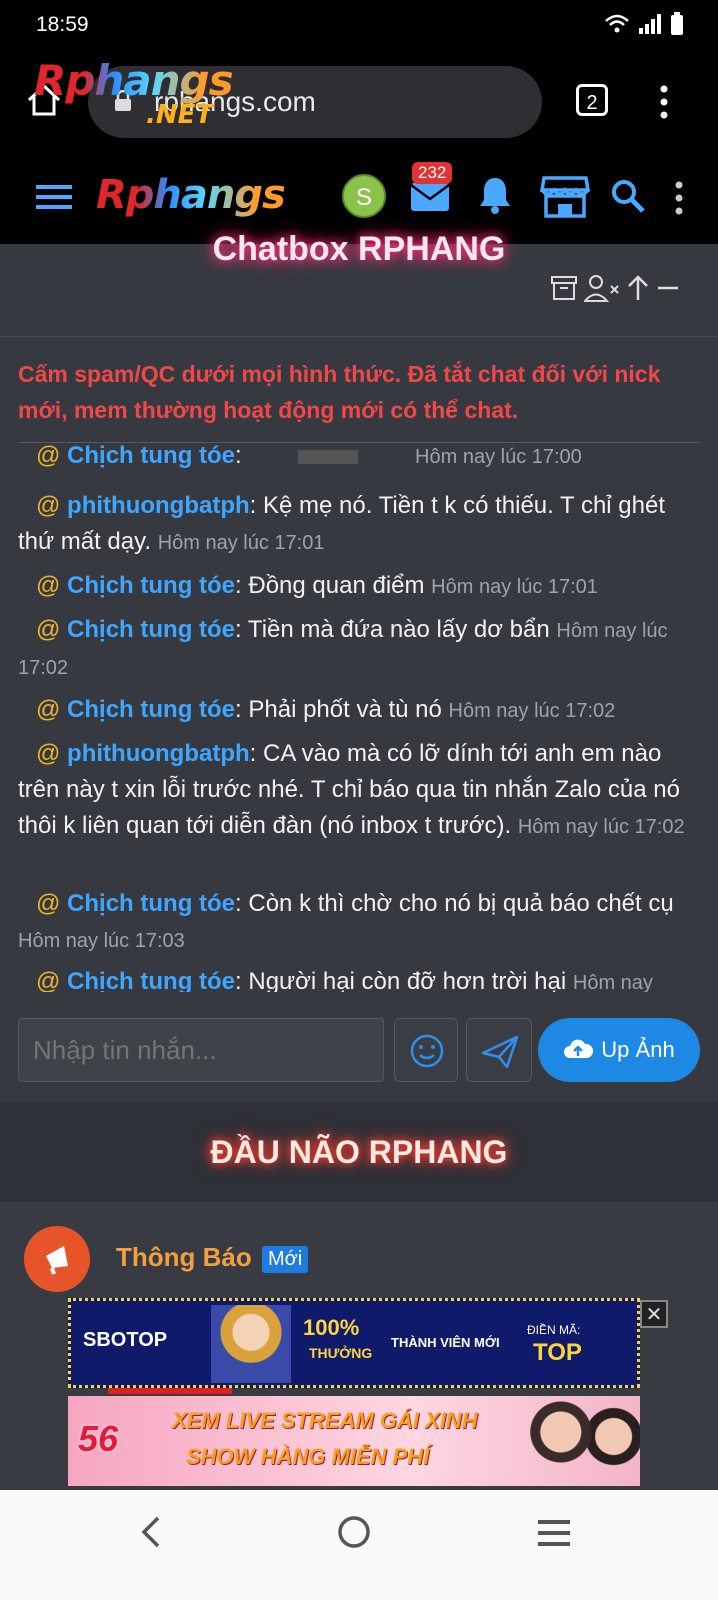 The image size is (718, 1600). I want to click on chat-input-row: Up Ảnh, so click(359, 1051).